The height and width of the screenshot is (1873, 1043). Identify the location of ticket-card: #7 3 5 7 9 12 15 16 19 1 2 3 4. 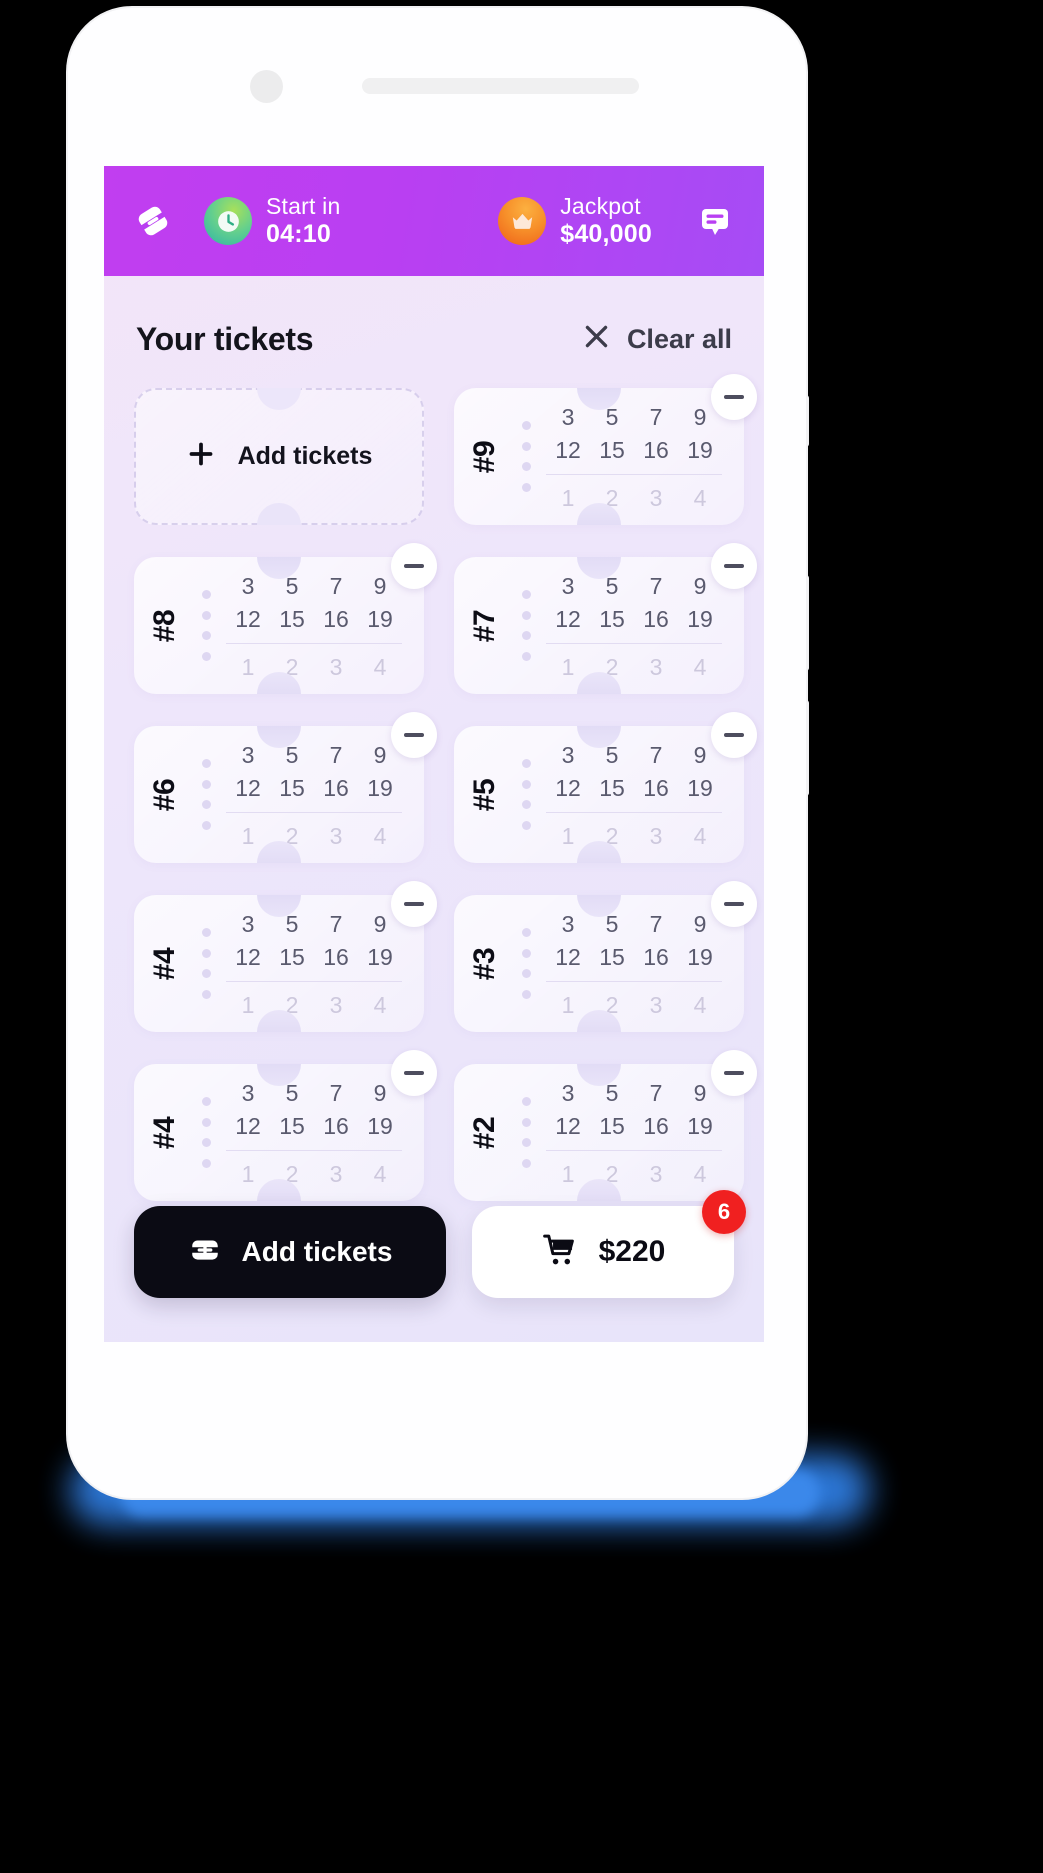
(599, 625).